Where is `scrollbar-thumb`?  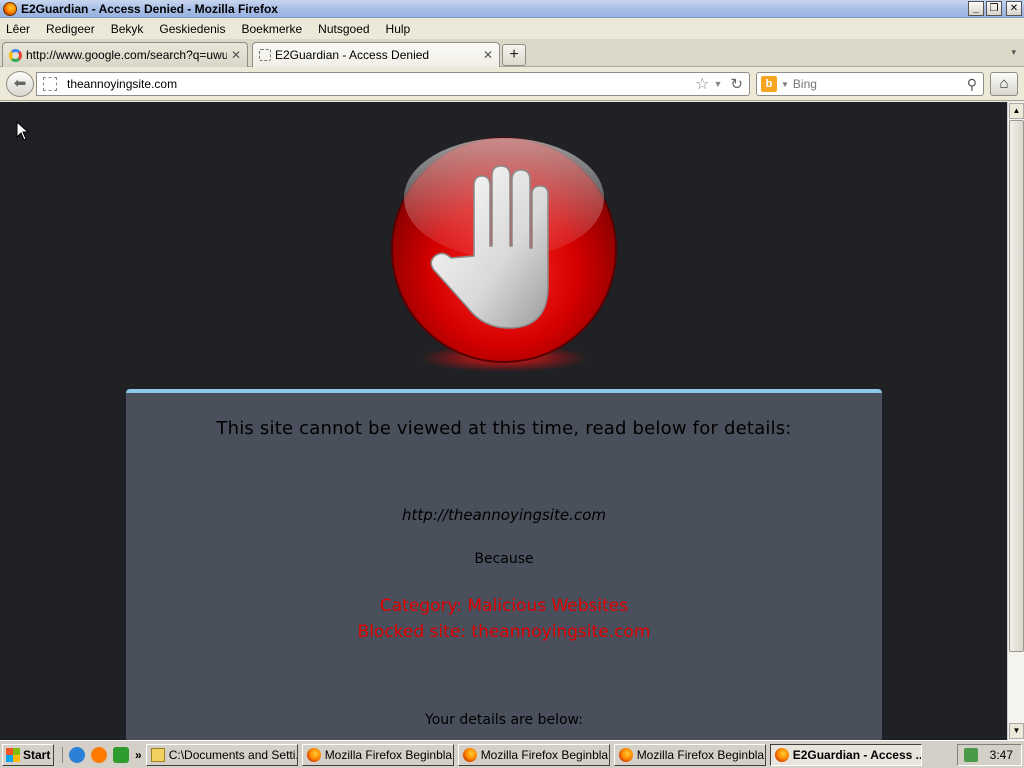
scrollbar-thumb is located at coordinates (1016, 386).